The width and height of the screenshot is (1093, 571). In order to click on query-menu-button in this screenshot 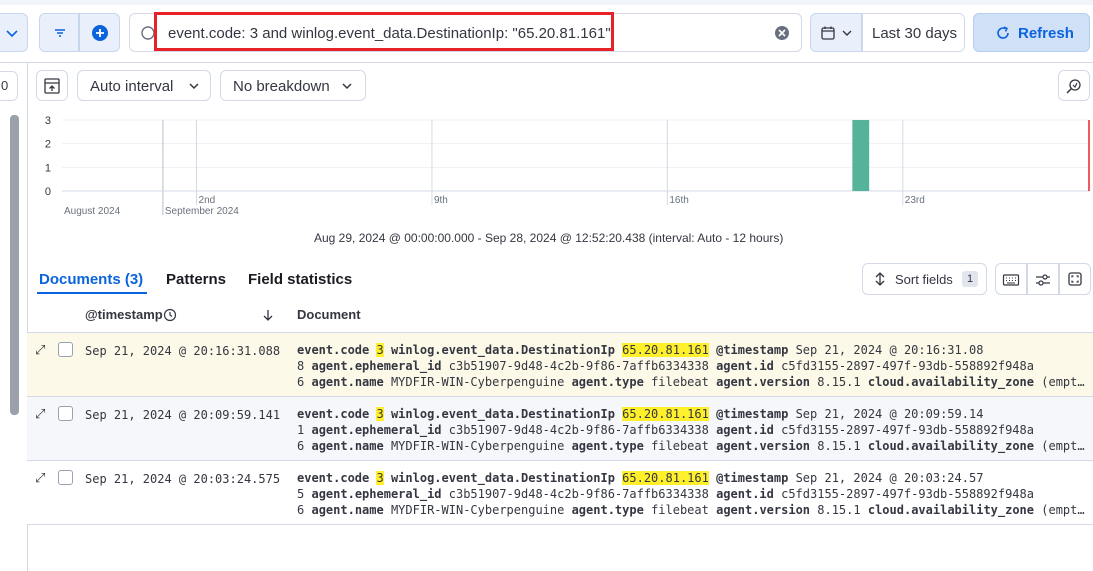, I will do `click(59, 32)`.